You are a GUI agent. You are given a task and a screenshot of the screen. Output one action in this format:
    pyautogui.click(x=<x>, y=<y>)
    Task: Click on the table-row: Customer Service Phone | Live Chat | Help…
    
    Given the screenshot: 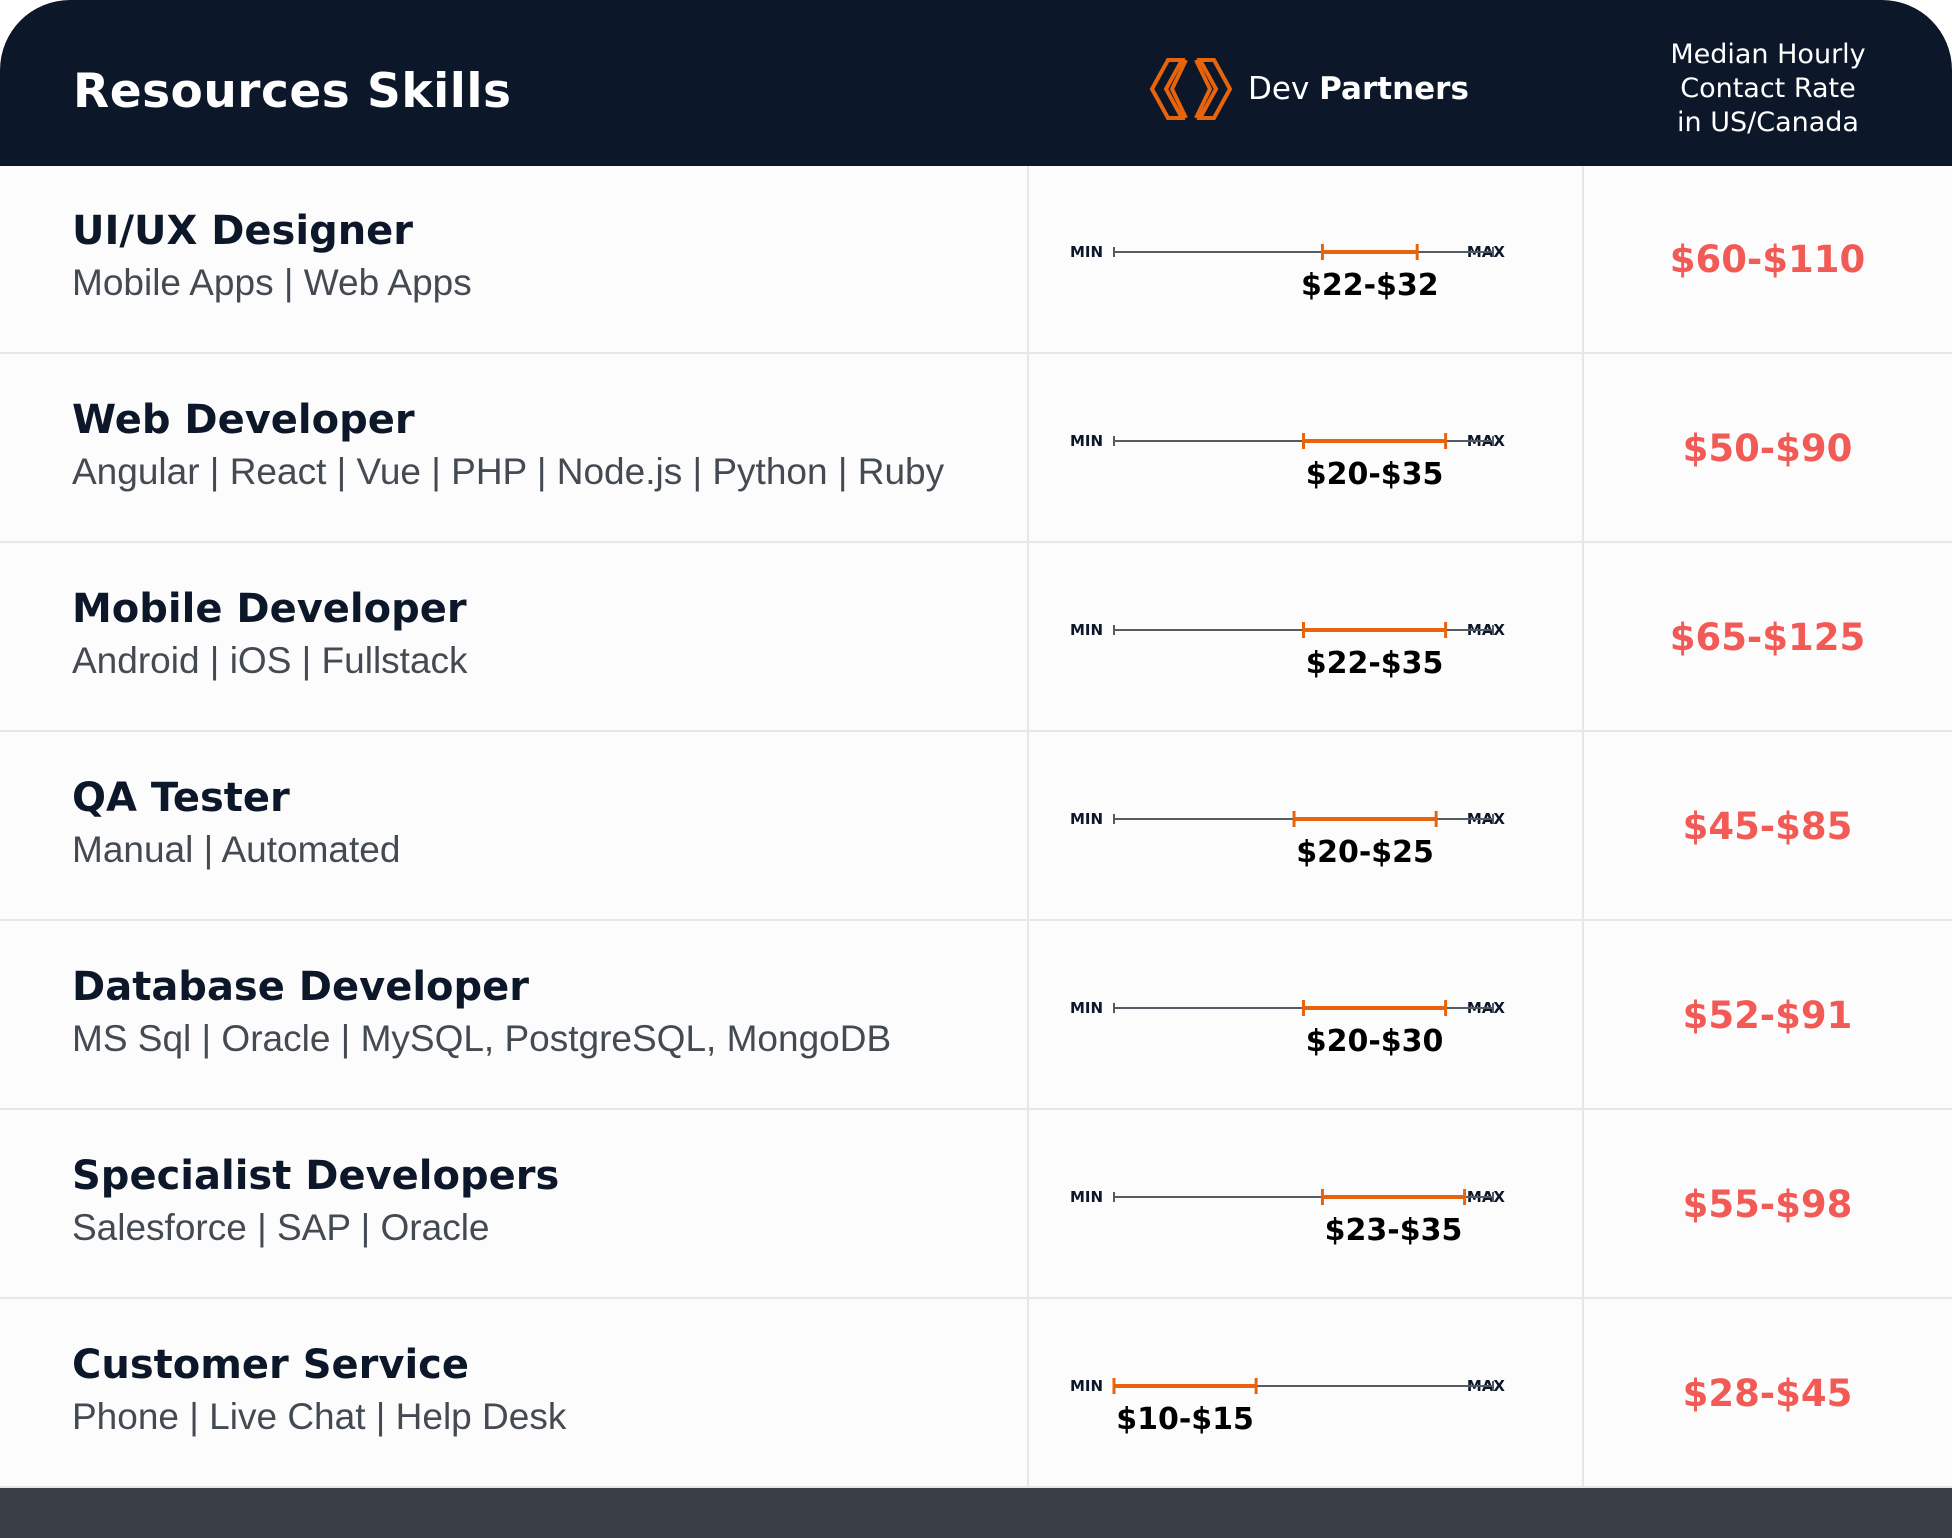 What is the action you would take?
    pyautogui.click(x=976, y=1394)
    